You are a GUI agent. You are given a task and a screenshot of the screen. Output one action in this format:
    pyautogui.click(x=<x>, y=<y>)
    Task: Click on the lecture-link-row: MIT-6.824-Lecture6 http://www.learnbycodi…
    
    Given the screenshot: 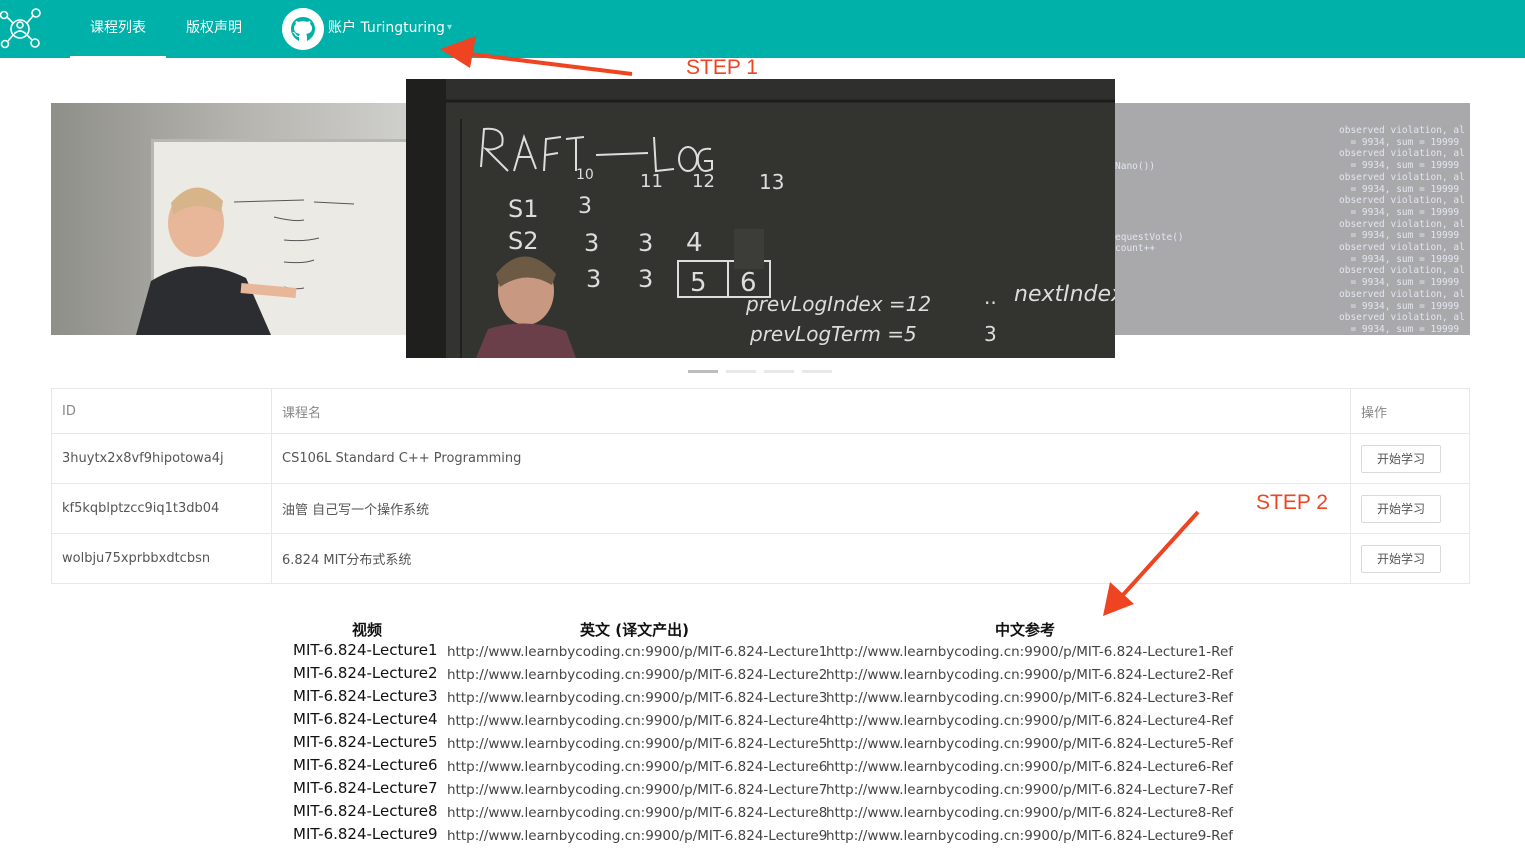 What is the action you would take?
    pyautogui.click(x=762, y=767)
    